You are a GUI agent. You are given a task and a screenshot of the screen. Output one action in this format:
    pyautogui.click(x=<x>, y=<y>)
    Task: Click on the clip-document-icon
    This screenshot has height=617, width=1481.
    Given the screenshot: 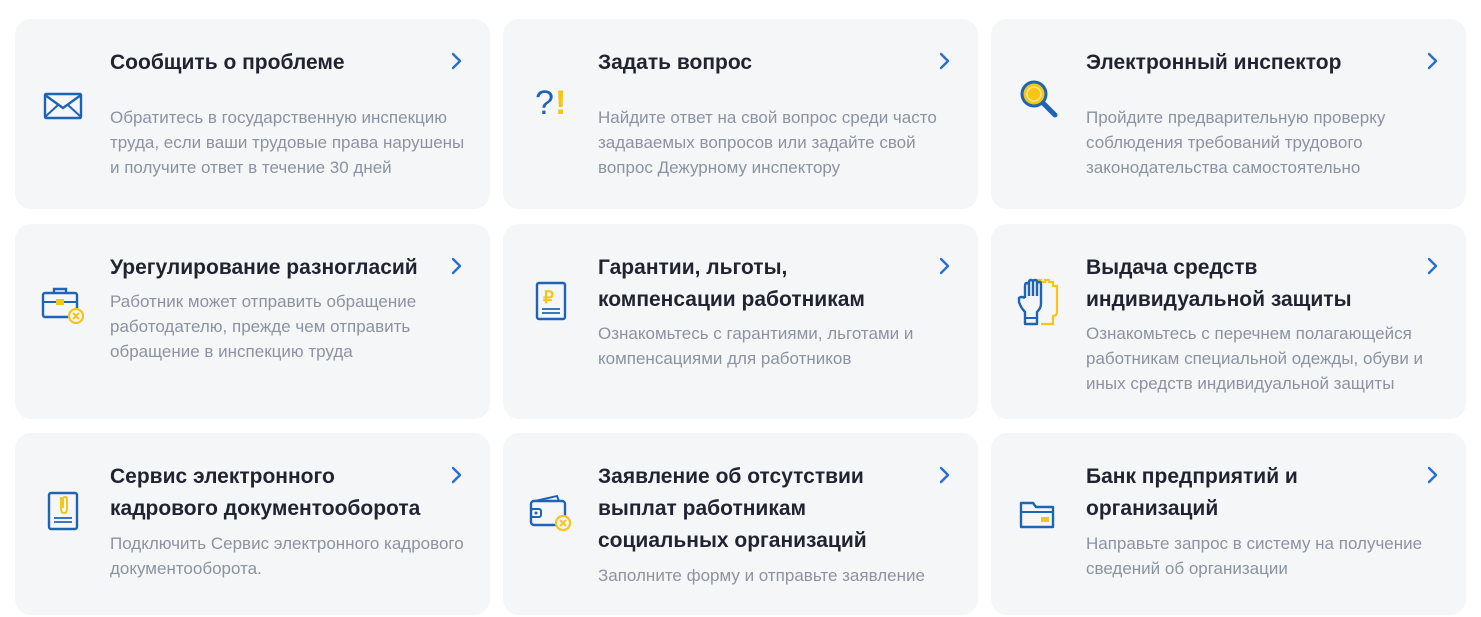 What is the action you would take?
    pyautogui.click(x=63, y=511)
    